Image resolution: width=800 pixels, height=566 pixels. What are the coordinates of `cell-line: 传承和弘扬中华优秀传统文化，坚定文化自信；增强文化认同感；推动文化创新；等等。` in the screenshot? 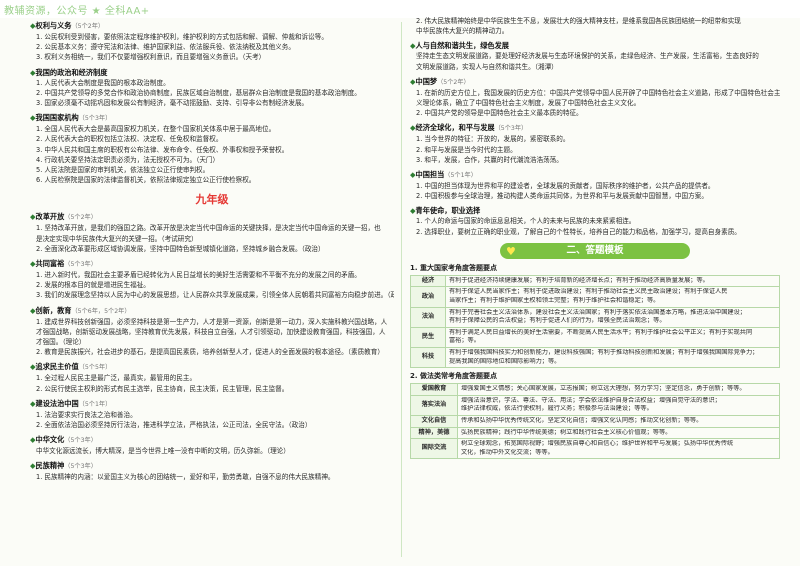 It's located at (582, 420).